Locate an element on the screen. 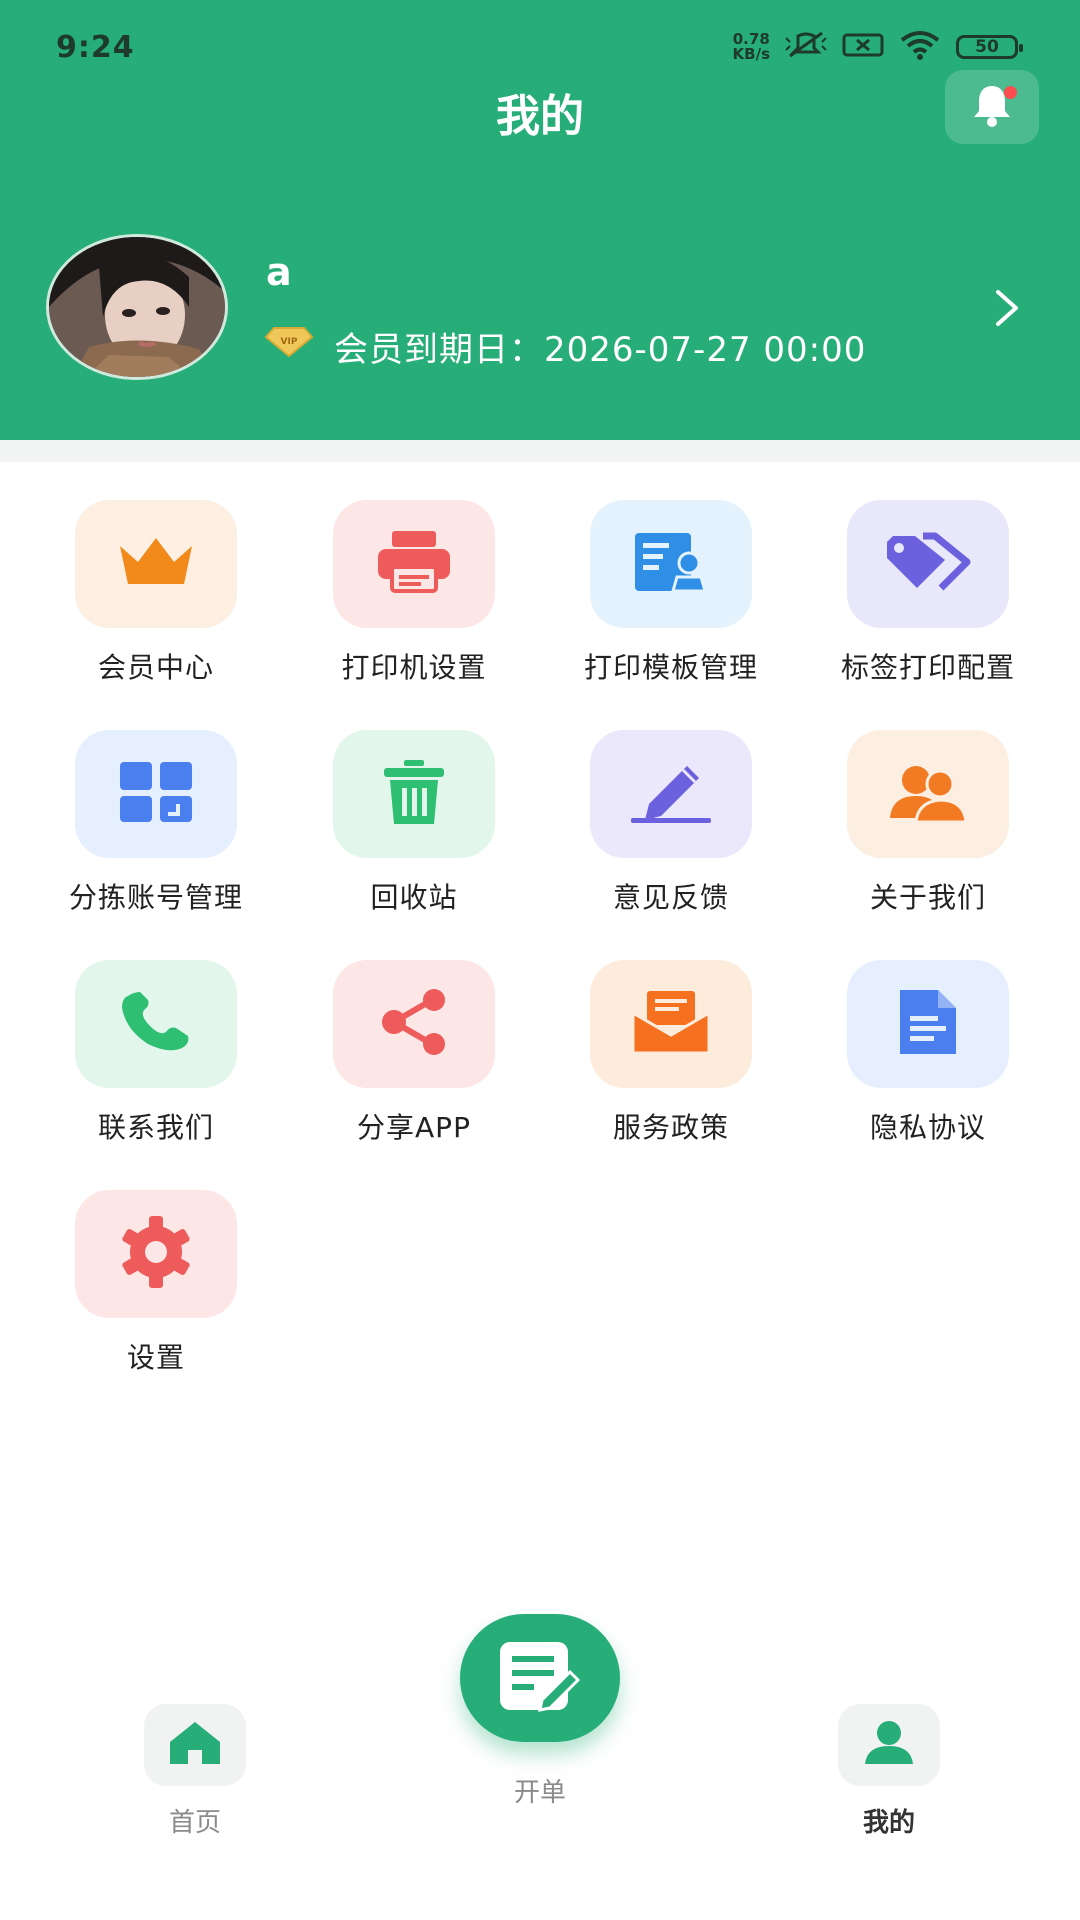 The height and width of the screenshot is (1920, 1080). network-speed-unit: KB/s is located at coordinates (751, 54).